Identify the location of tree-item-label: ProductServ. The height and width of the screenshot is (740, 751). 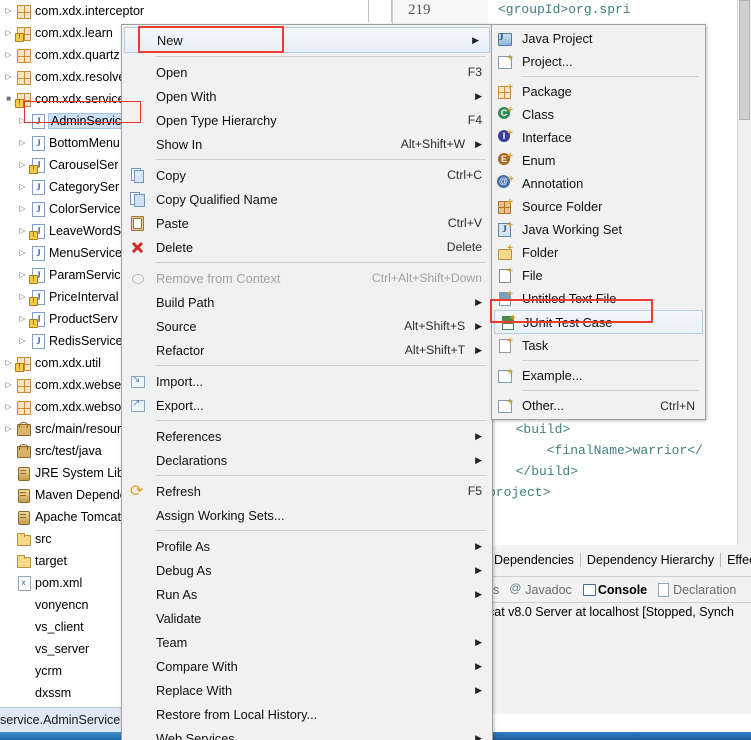
(83, 319).